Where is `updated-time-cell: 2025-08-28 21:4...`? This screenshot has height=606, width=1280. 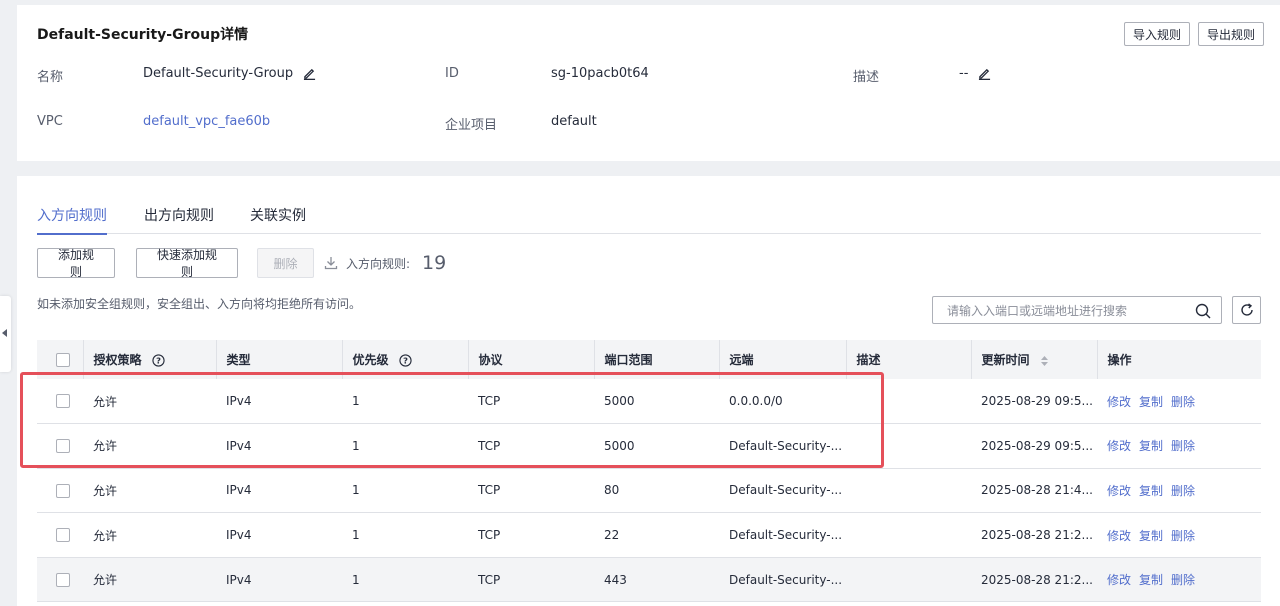 updated-time-cell: 2025-08-28 21:4... is located at coordinates (1034, 491).